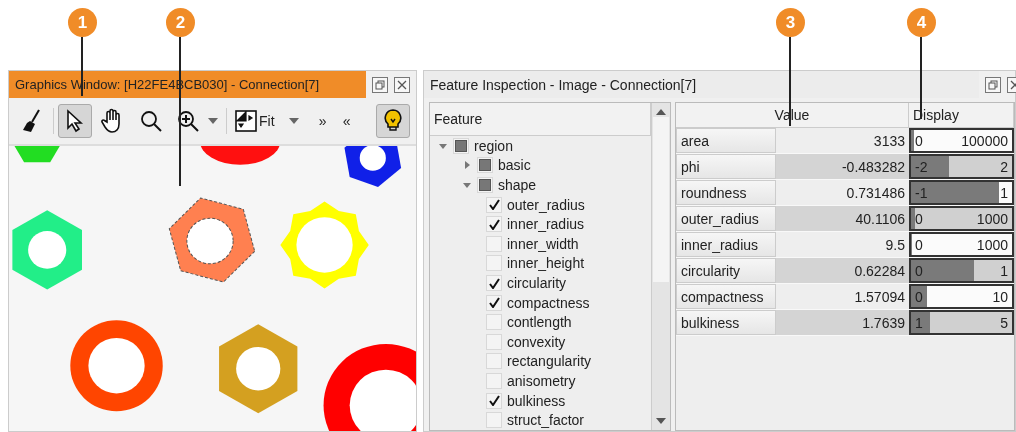 The width and height of the screenshot is (1016, 432). I want to click on range-max-label: 10, so click(1000, 296).